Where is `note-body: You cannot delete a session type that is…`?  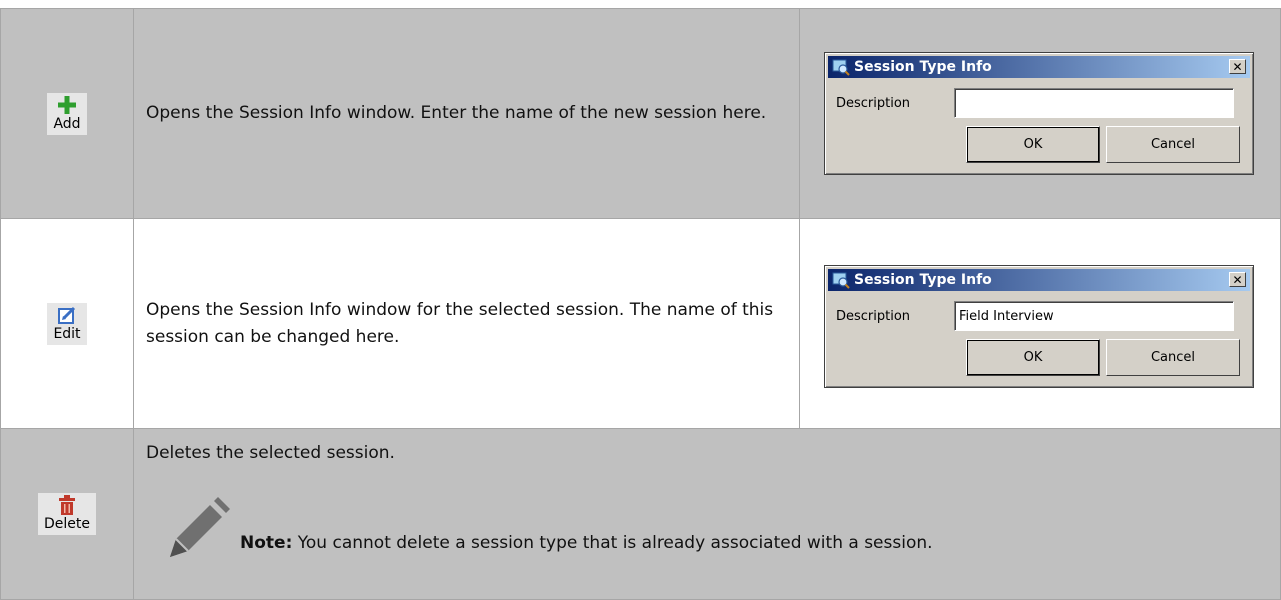
note-body: You cannot delete a session type that is… is located at coordinates (612, 543).